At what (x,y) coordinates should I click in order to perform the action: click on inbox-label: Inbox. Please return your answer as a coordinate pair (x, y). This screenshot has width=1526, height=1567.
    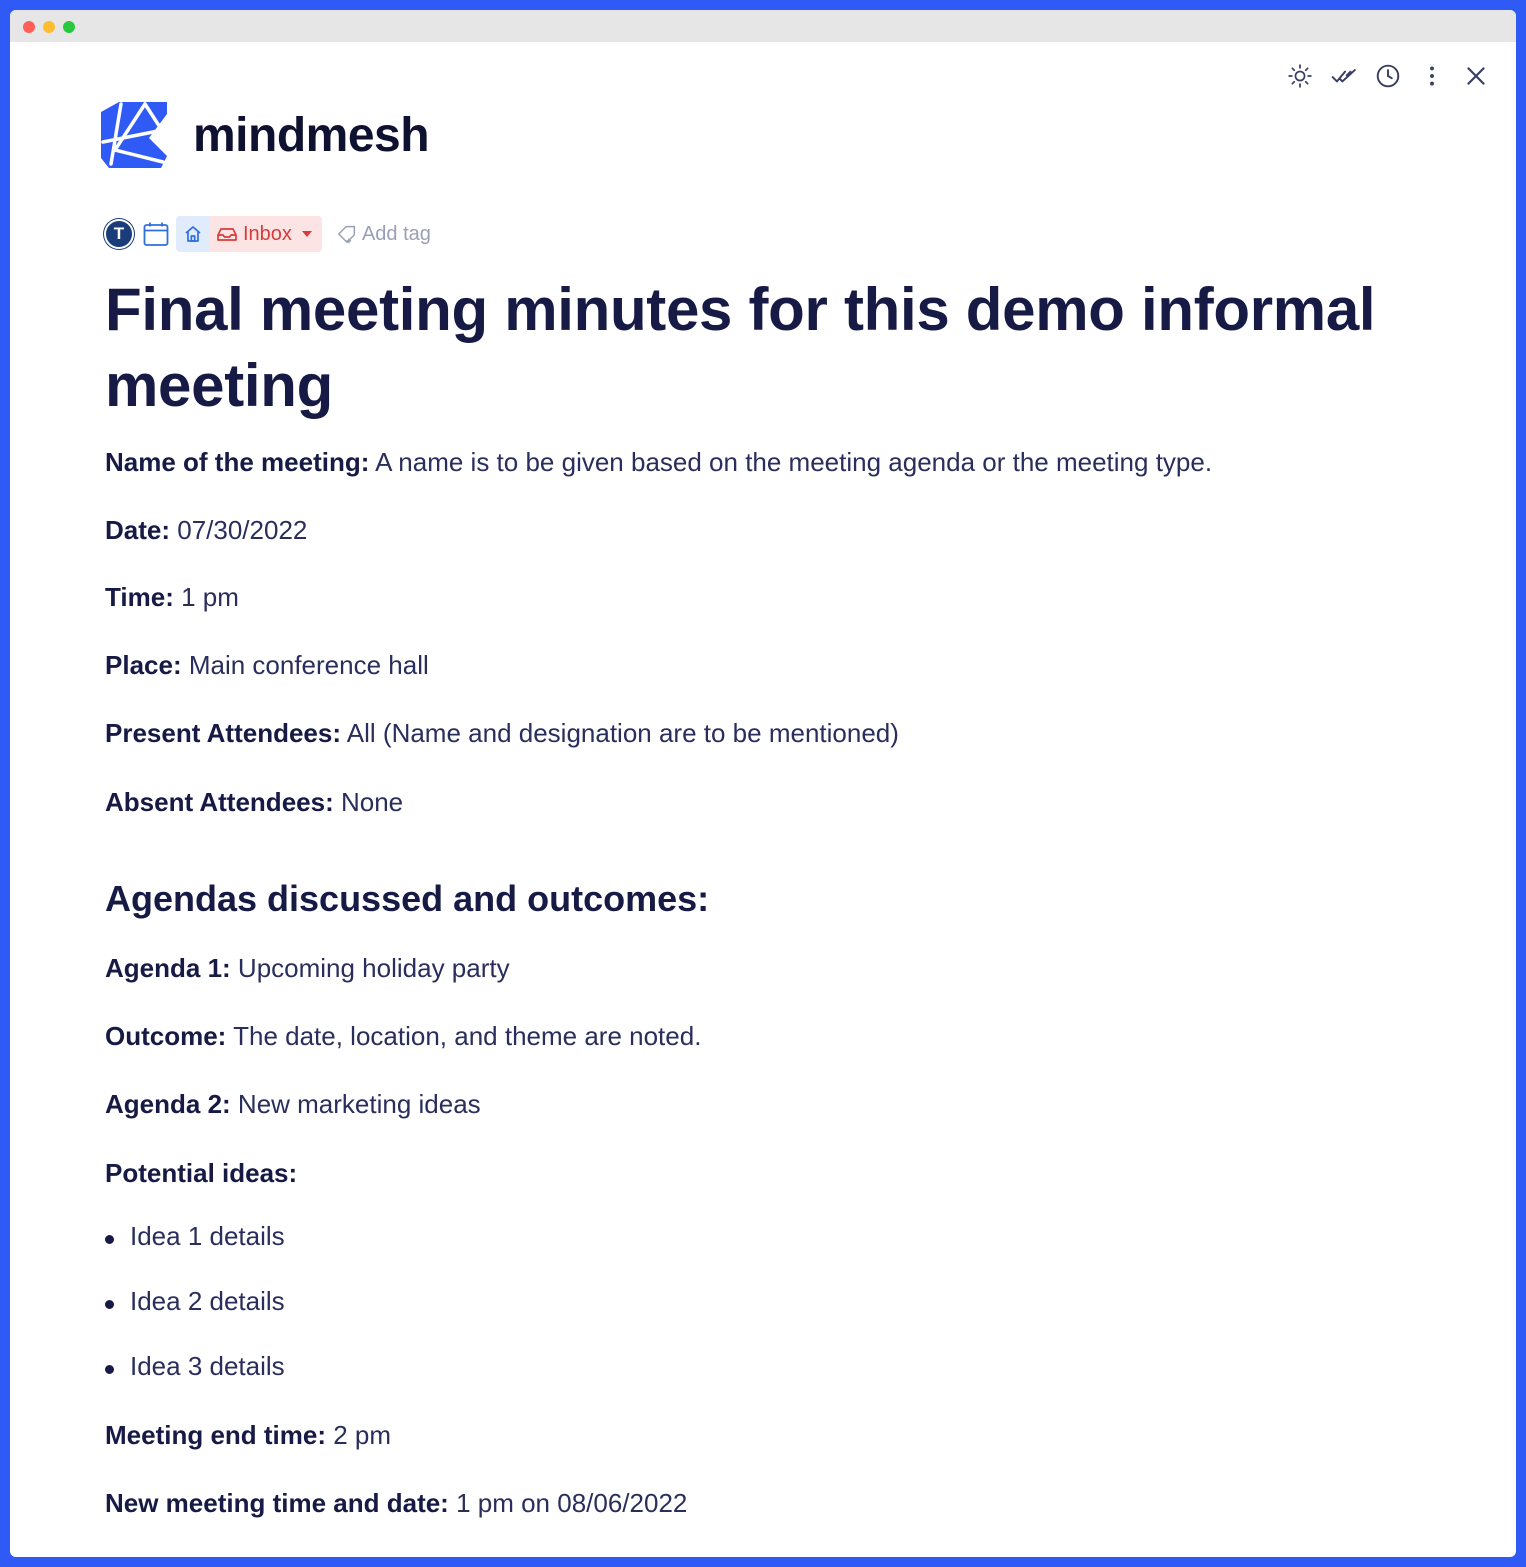
    Looking at the image, I should click on (267, 233).